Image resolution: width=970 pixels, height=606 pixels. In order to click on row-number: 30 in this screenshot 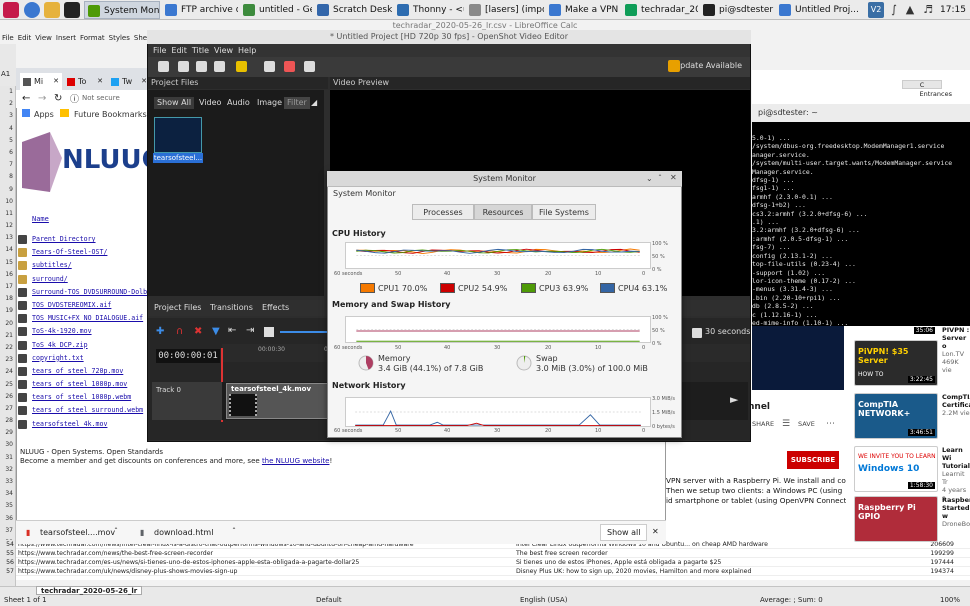, I will do `click(7, 445)`.